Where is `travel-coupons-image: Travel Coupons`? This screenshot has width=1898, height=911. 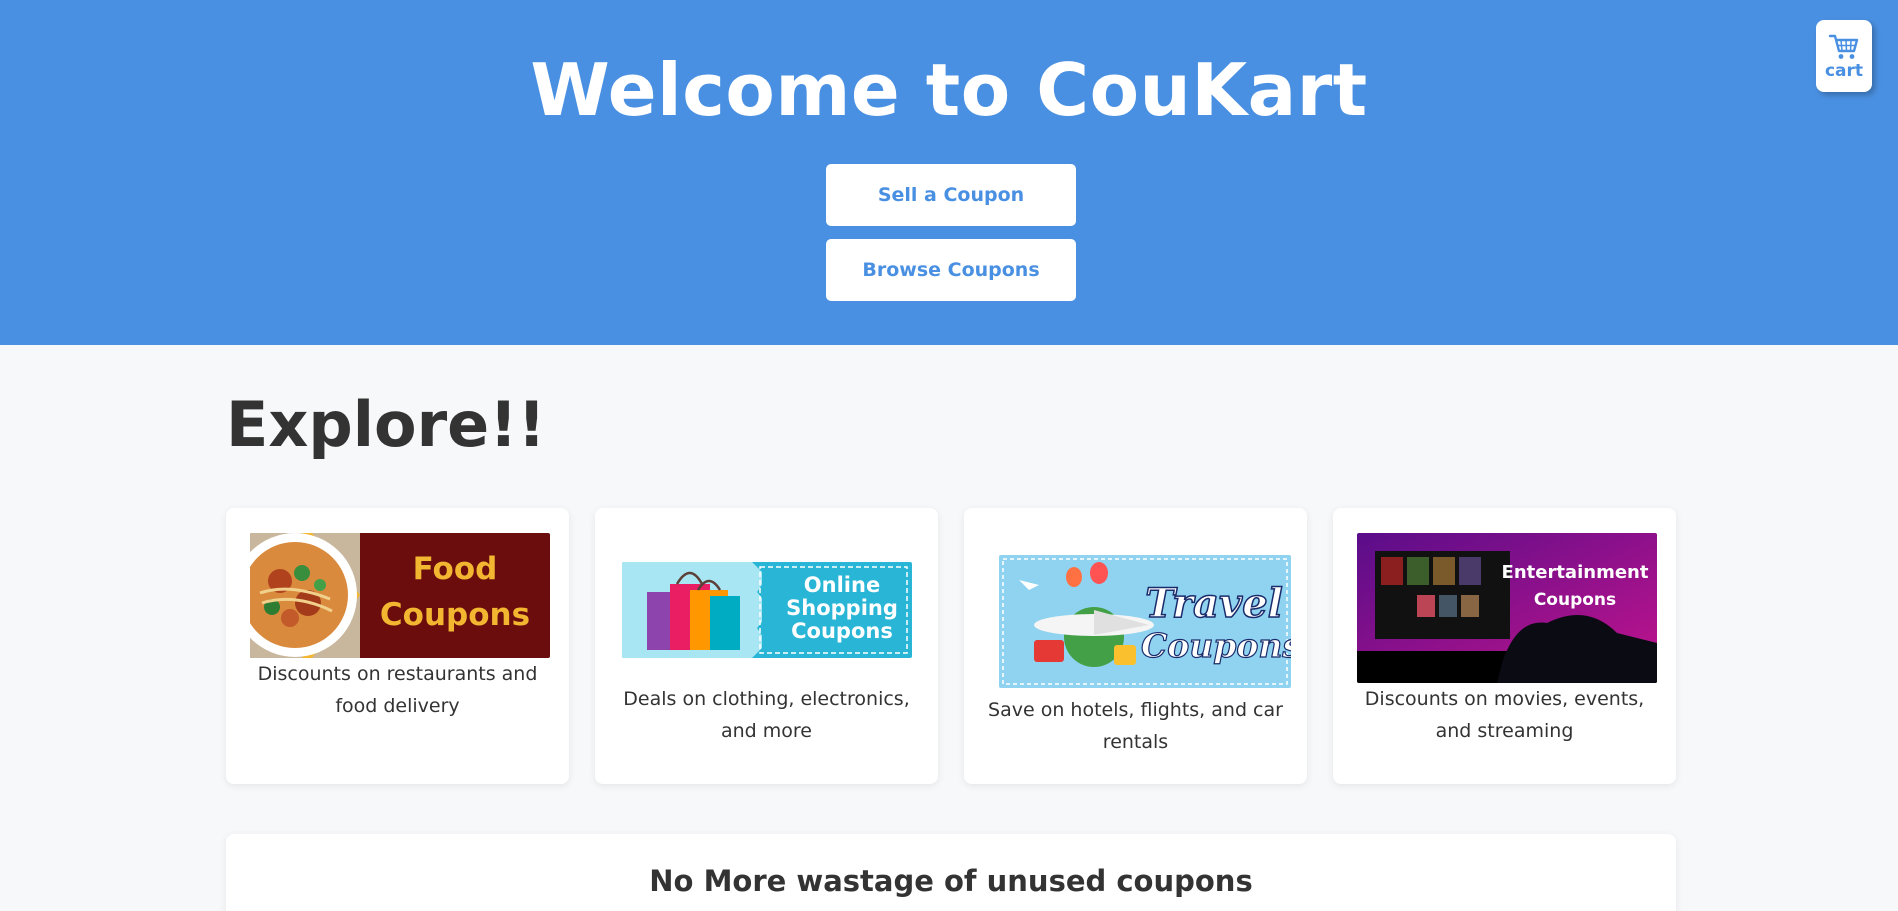
travel-coupons-image: Travel Coupons is located at coordinates (1145, 621).